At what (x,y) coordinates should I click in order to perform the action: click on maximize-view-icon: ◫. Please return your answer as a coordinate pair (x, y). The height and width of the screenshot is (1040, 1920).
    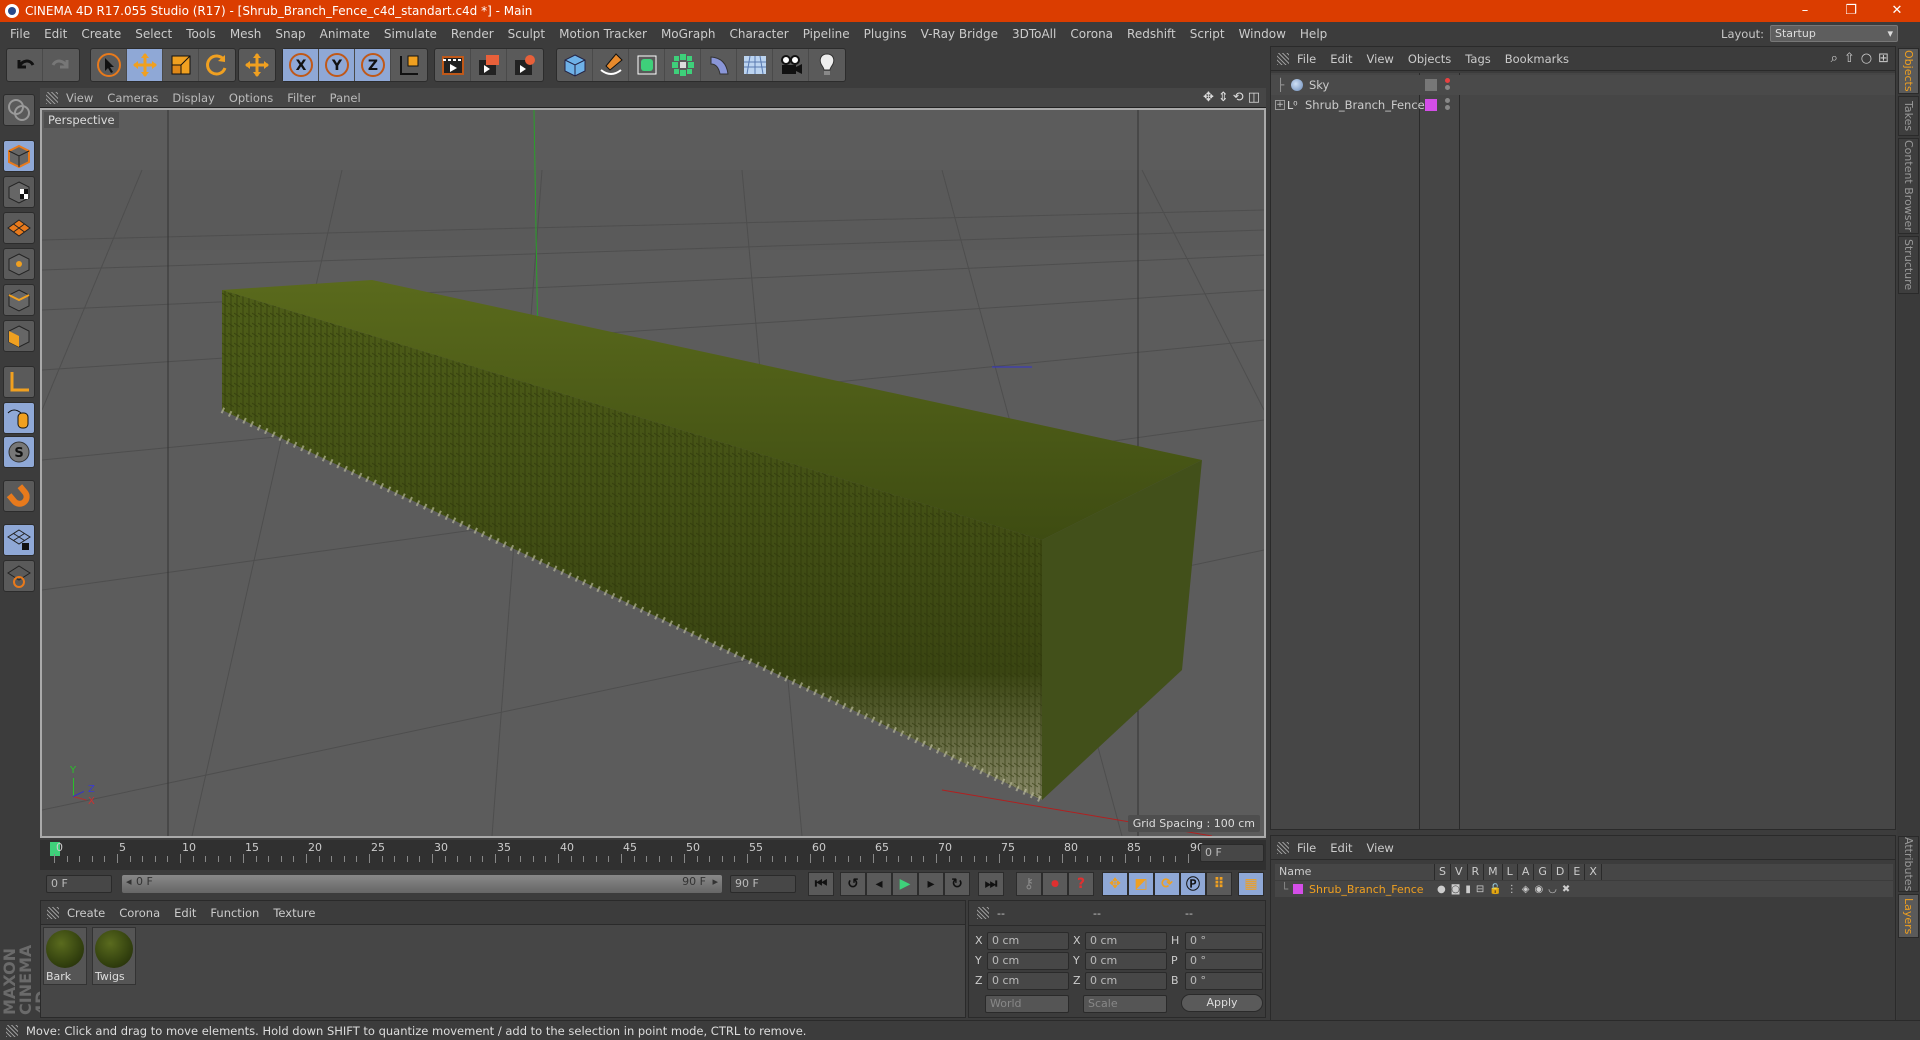
    Looking at the image, I should click on (1254, 97).